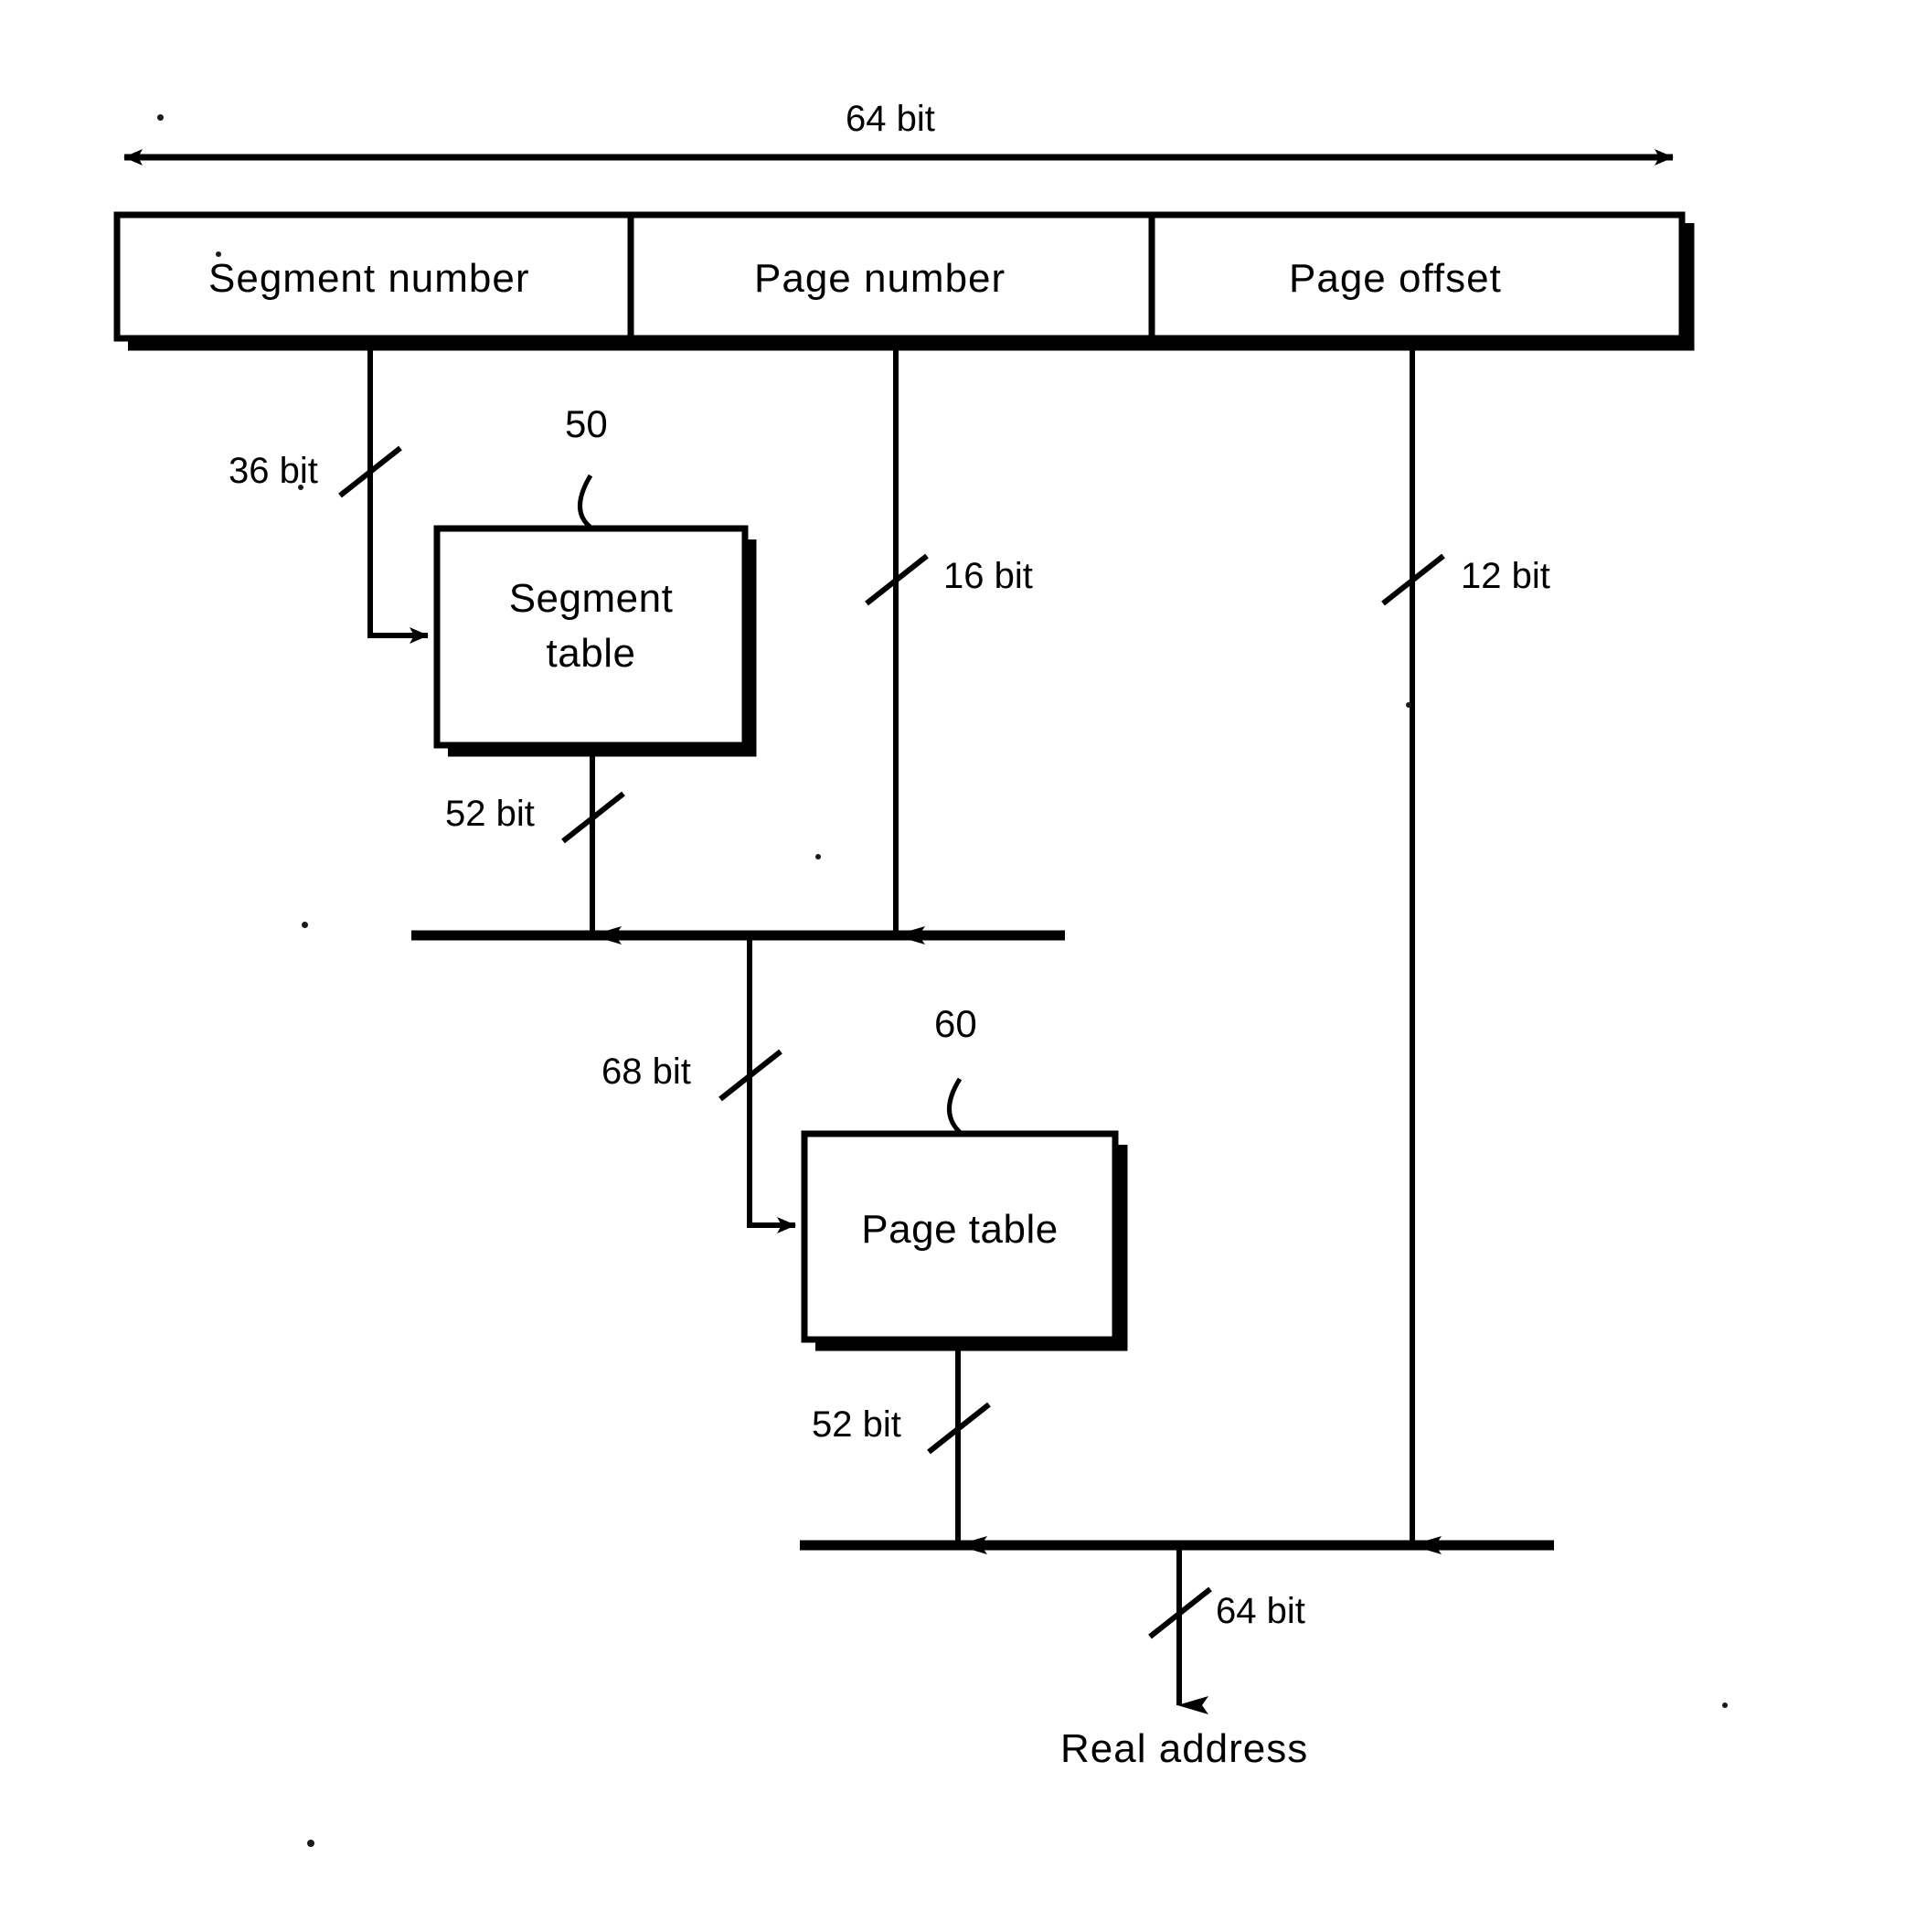  I want to click on page-table-leader-line, so click(955, 1106).